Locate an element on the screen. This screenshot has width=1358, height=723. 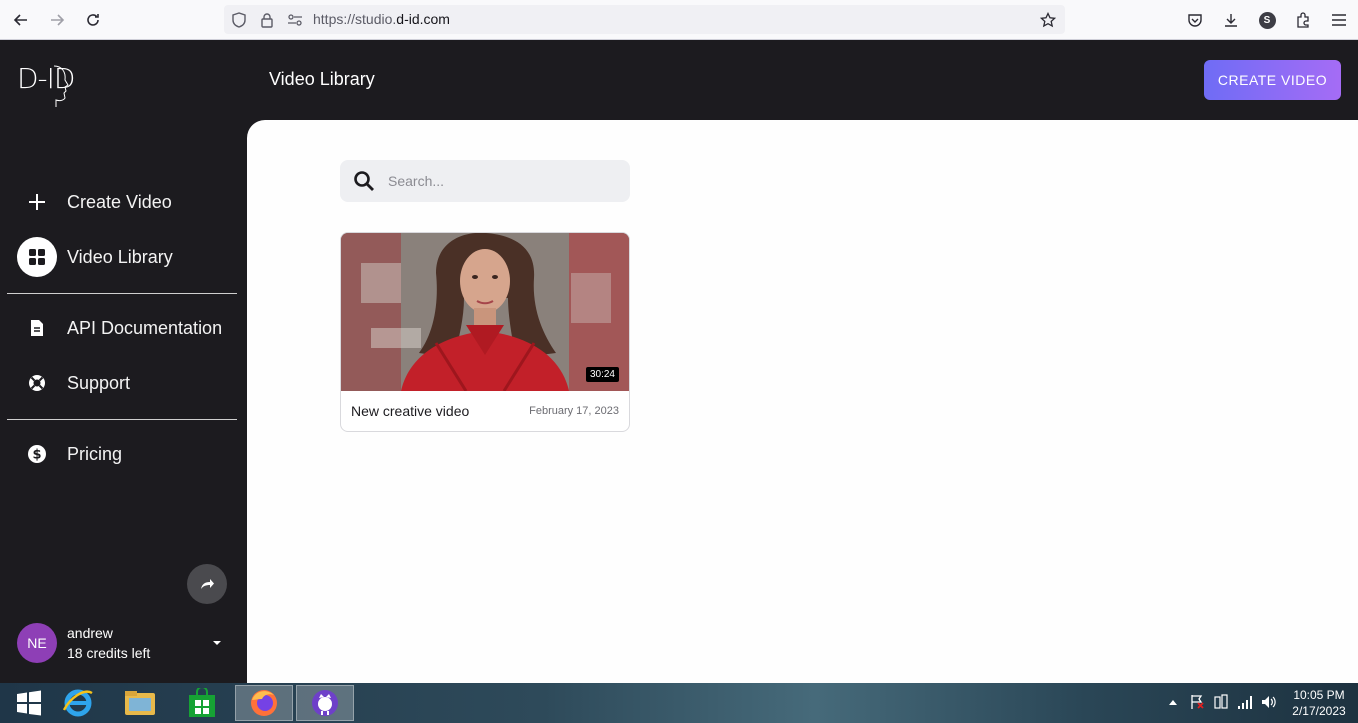
create-video-button: CREATE VIDEO is located at coordinates (1272, 80).